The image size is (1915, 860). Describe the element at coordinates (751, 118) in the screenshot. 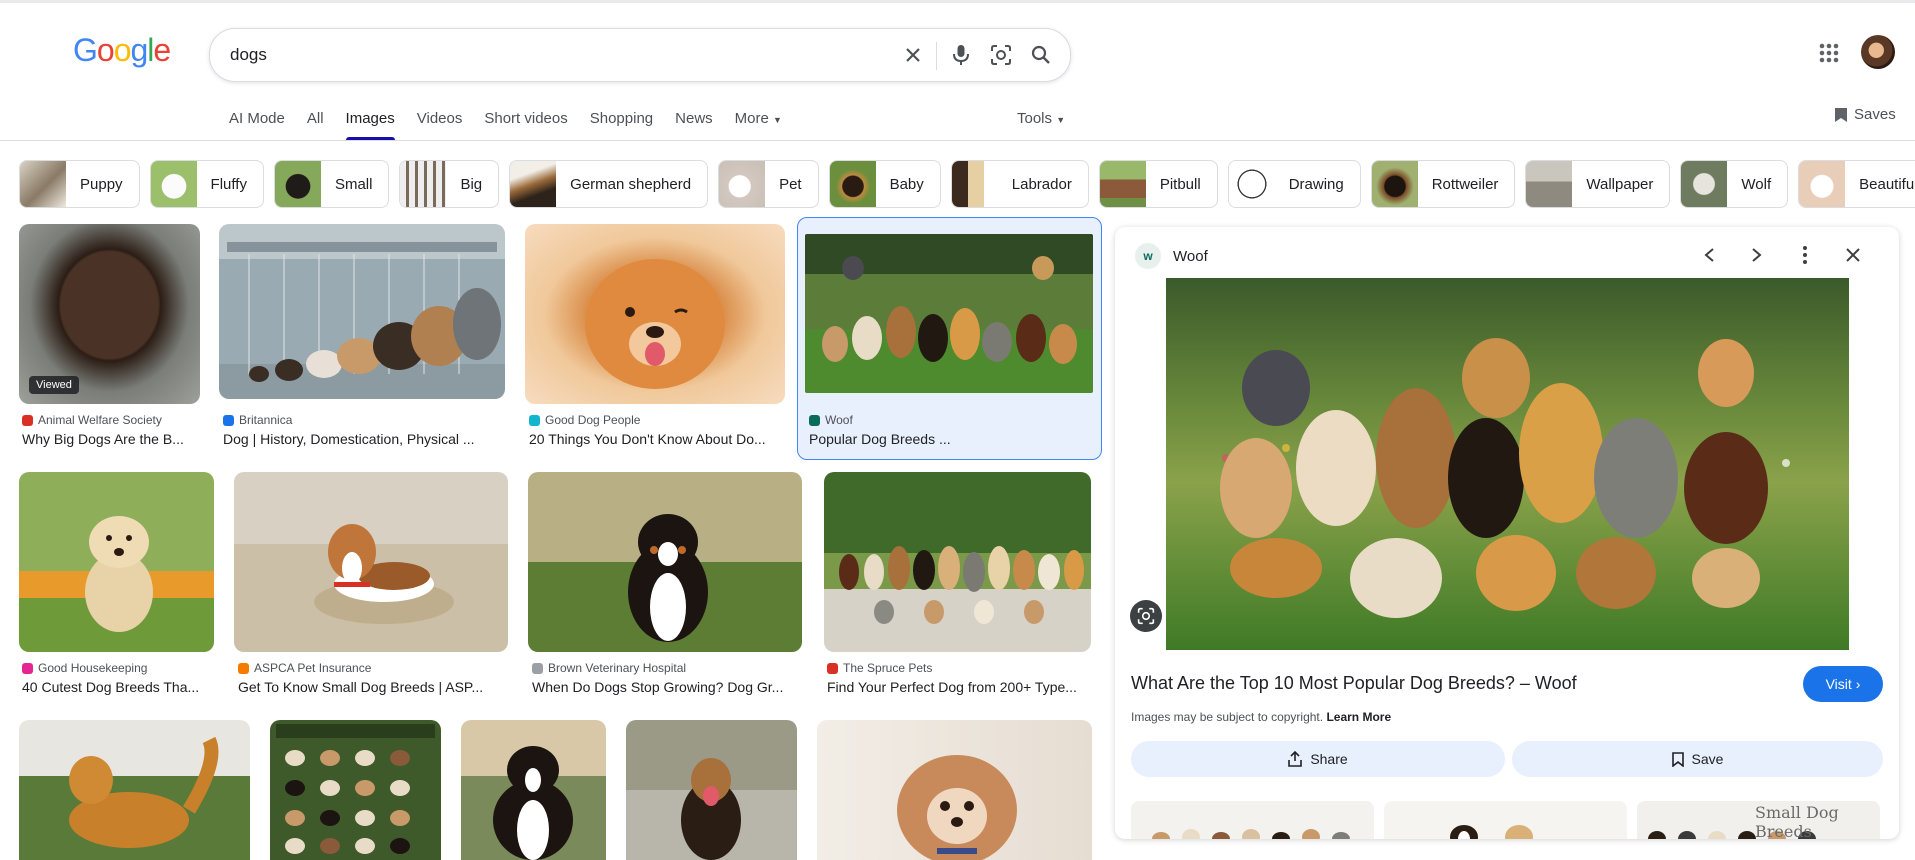

I see `tab-more-label: More` at that location.